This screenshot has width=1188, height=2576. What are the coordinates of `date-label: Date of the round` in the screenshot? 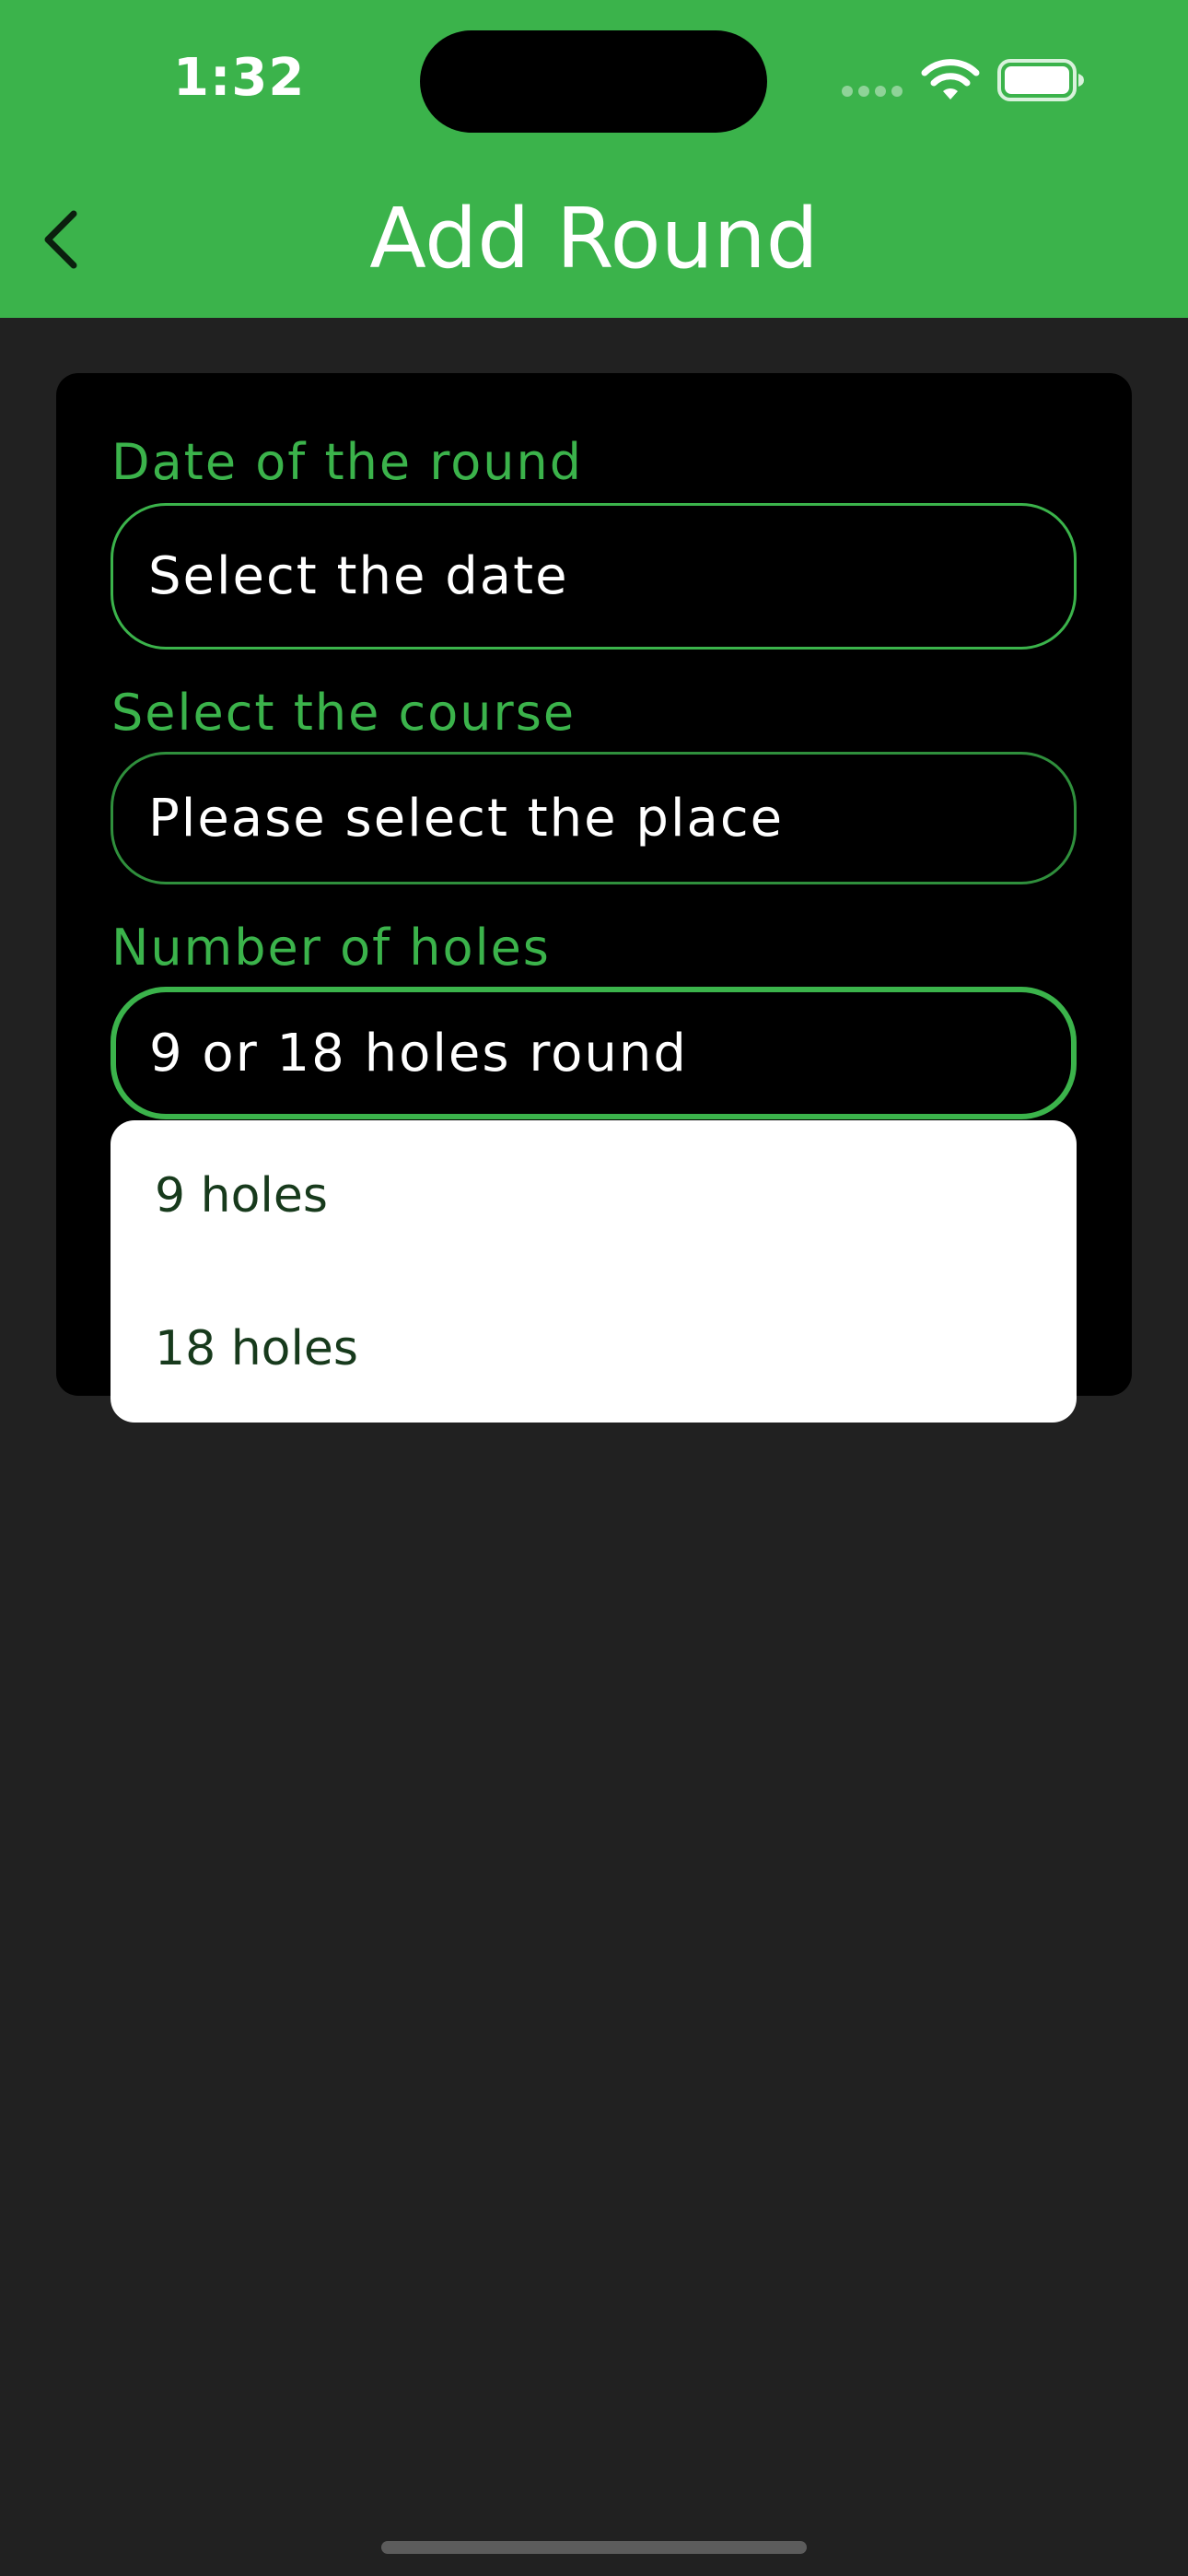 It's located at (347, 462).